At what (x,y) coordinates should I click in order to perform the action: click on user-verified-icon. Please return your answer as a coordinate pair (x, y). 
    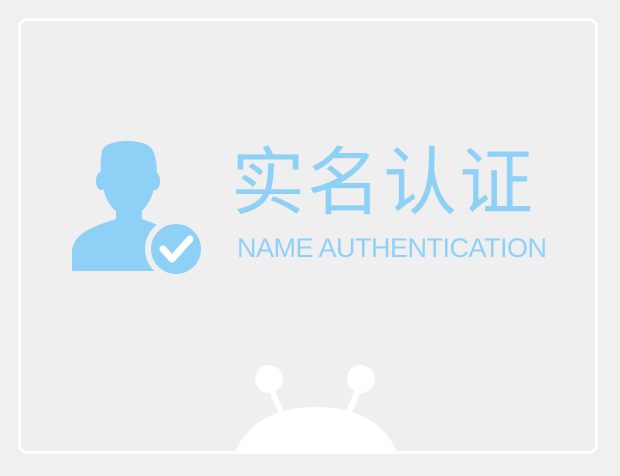
    Looking at the image, I should click on (139, 209).